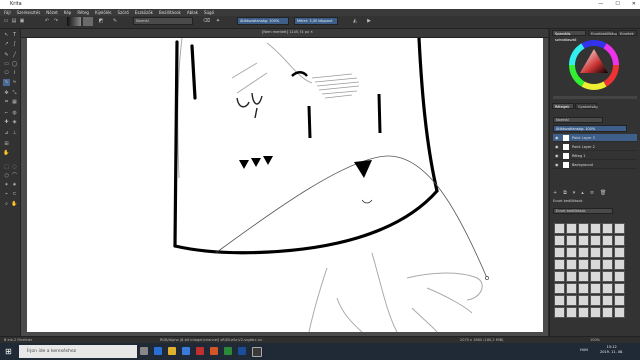 The image size is (640, 360). Describe the element at coordinates (14, 102) in the screenshot. I see `gradient-tool-icon: ▦` at that location.